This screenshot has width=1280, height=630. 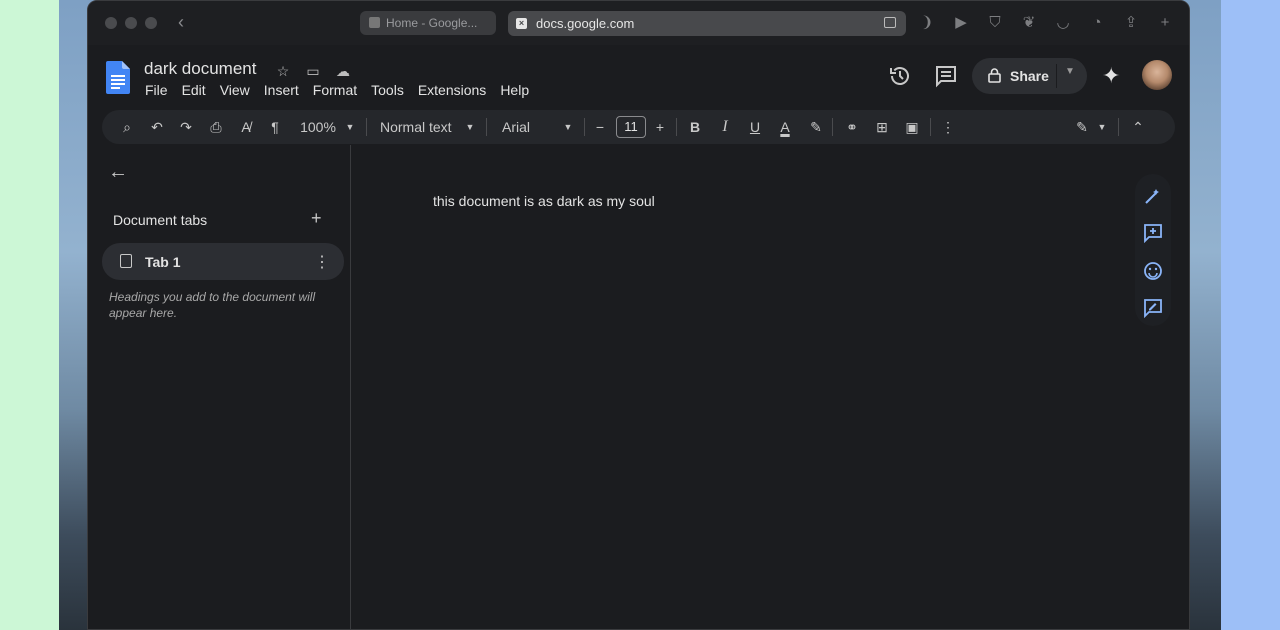 What do you see at coordinates (1029, 23) in the screenshot?
I see `leaf-extension-icon: ❦` at bounding box center [1029, 23].